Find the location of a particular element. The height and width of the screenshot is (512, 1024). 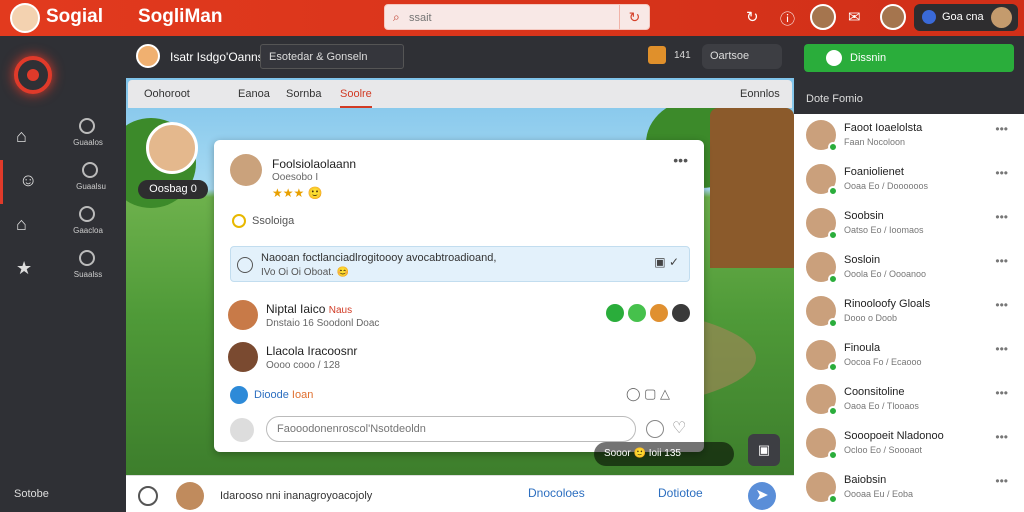

profile-avatar is located at coordinates (823, 17).